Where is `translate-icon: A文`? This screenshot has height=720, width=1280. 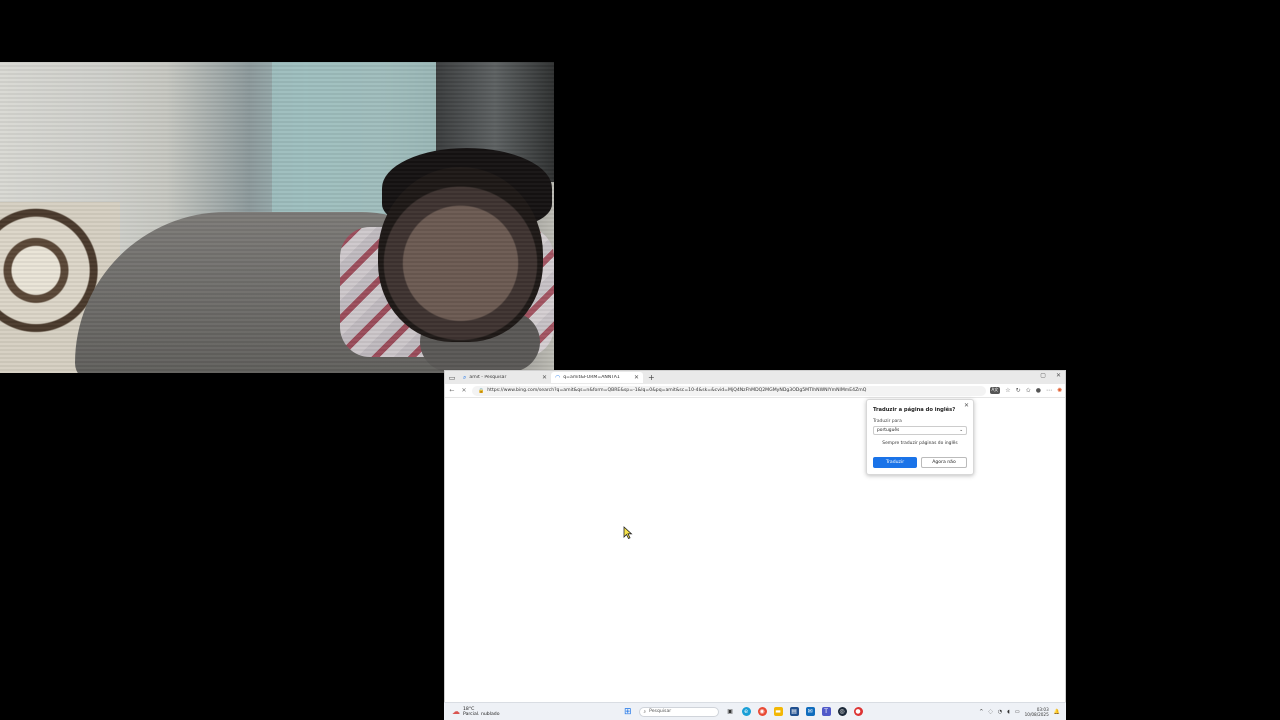 translate-icon: A文 is located at coordinates (995, 390).